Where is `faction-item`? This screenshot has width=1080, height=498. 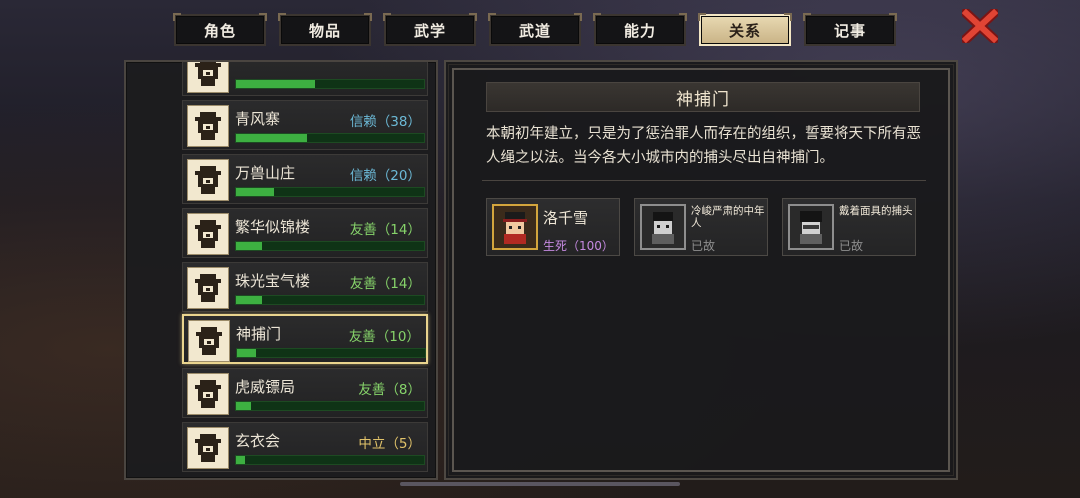 faction-item is located at coordinates (305, 79).